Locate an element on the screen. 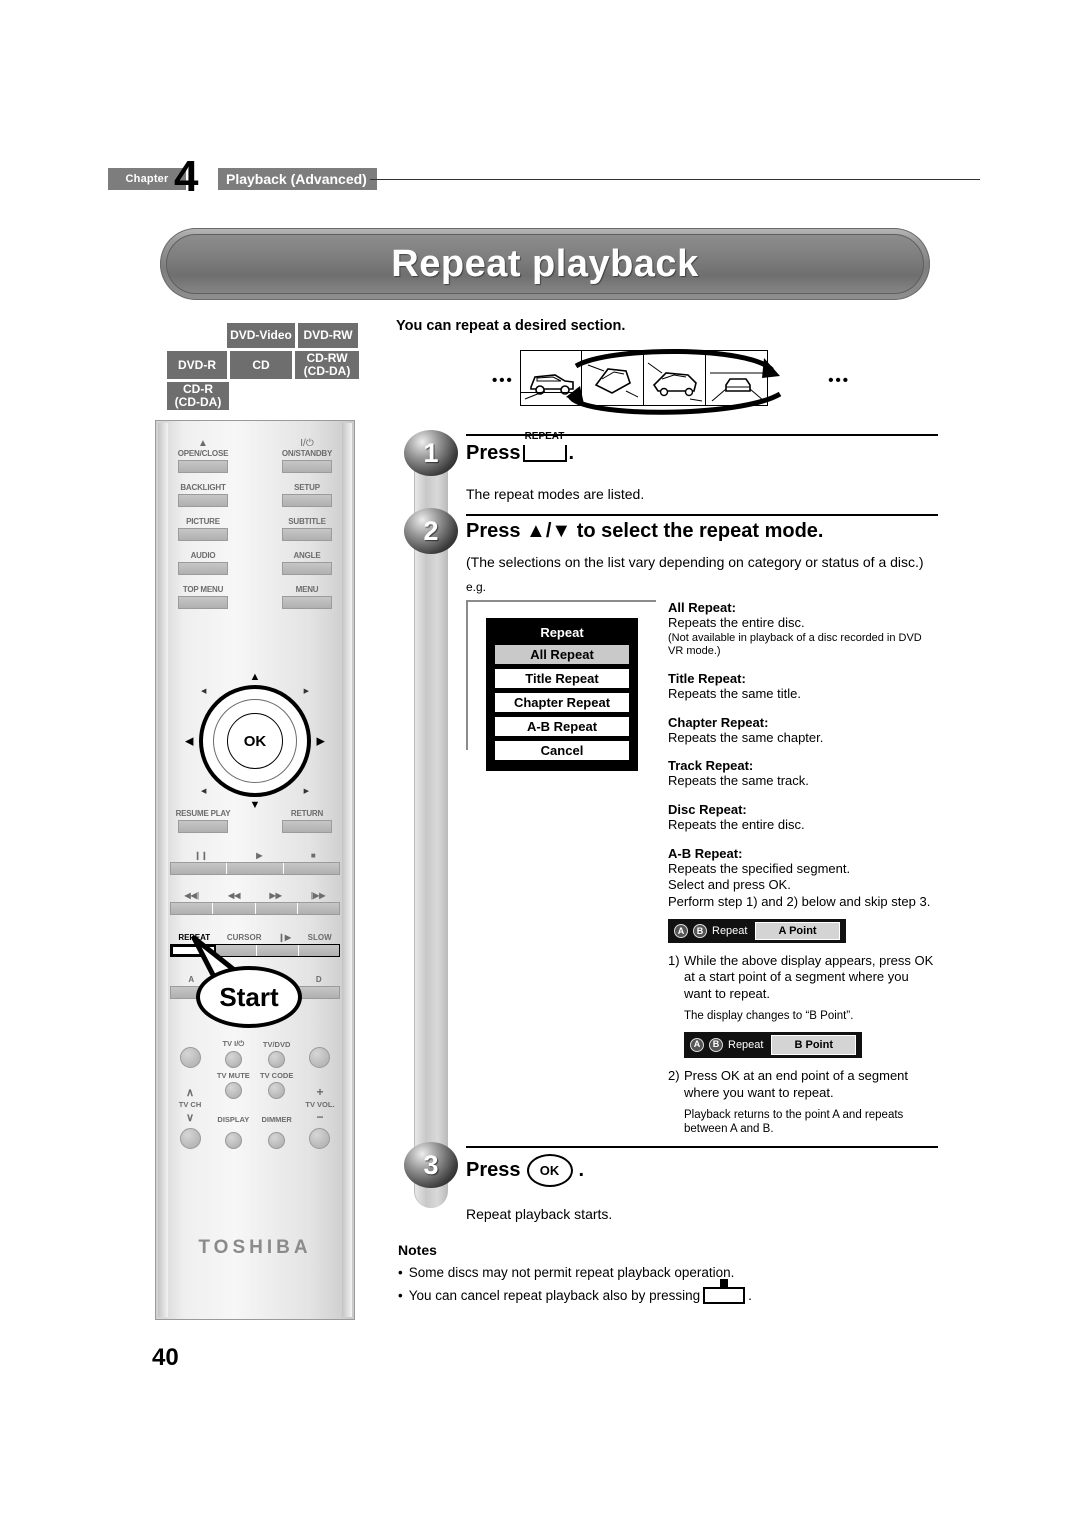  chapter-rule is located at coordinates (675, 179).